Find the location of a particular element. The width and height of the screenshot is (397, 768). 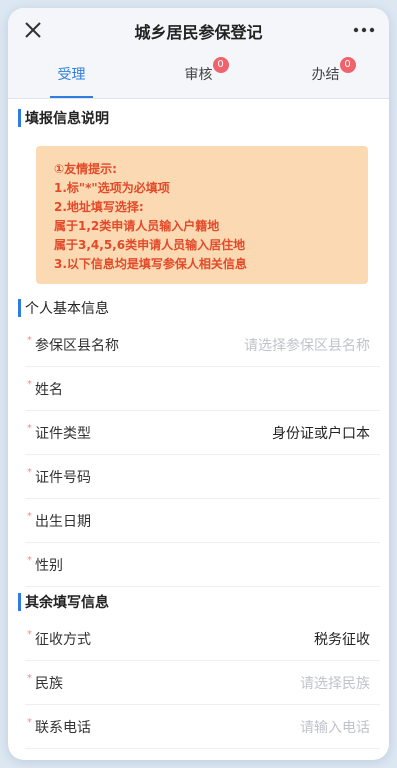

field-label: 证件类型 is located at coordinates (63, 434).